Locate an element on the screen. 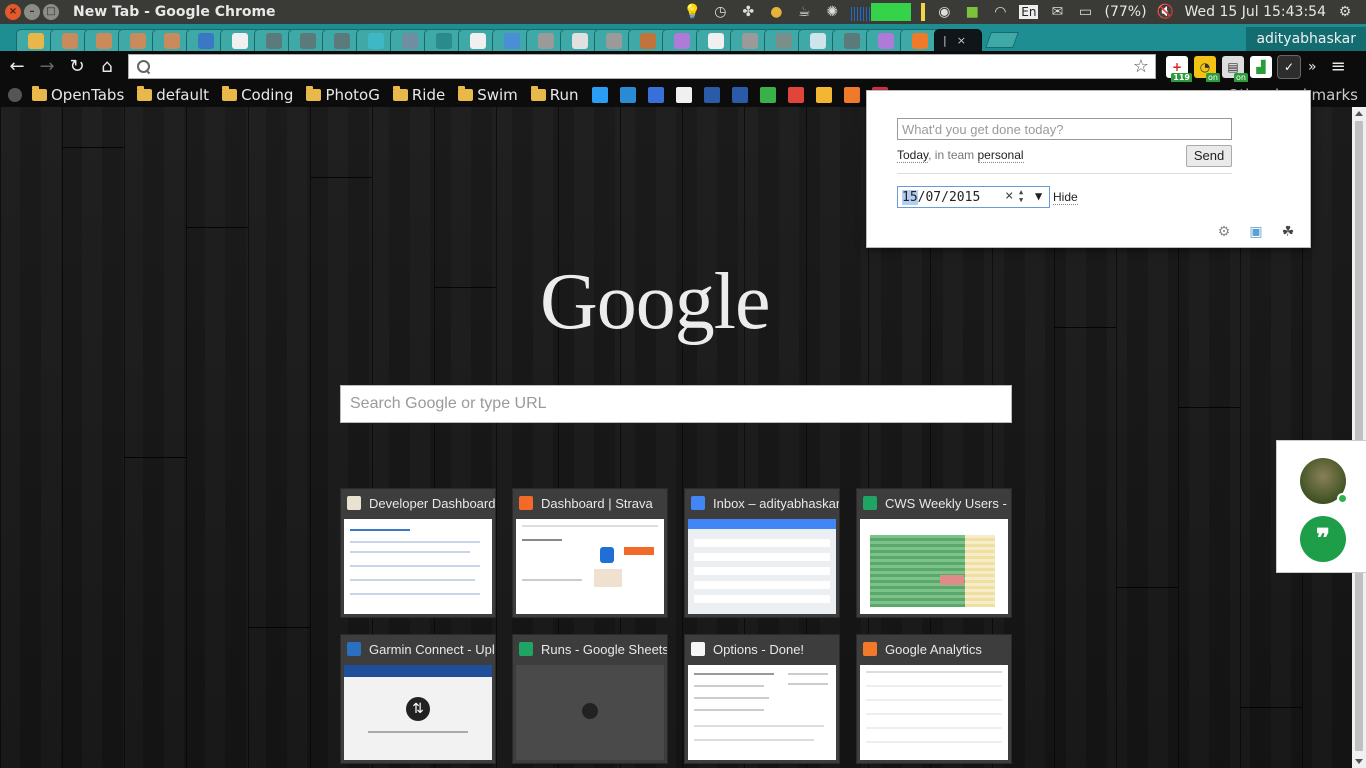  new-tab-button is located at coordinates (1002, 40).